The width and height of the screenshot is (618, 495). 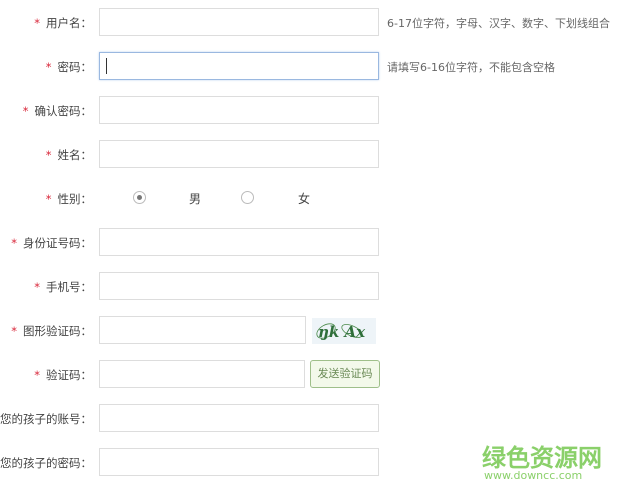 I want to click on username-input, so click(x=239, y=22).